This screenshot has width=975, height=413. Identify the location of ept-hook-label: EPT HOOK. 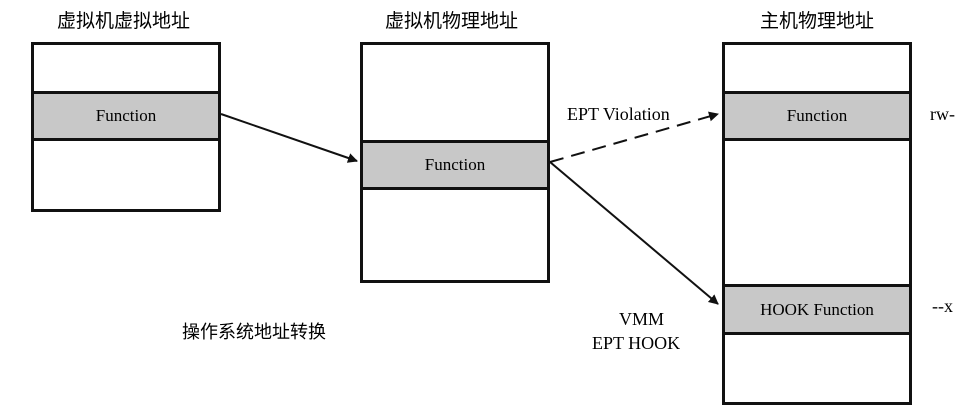
(636, 343).